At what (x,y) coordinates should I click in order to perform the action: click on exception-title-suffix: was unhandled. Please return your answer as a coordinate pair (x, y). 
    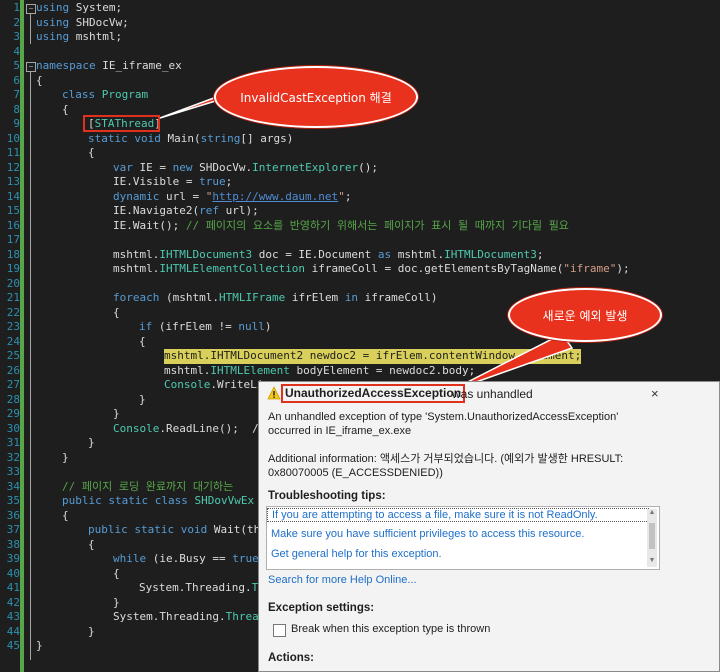
    Looking at the image, I should click on (492, 394).